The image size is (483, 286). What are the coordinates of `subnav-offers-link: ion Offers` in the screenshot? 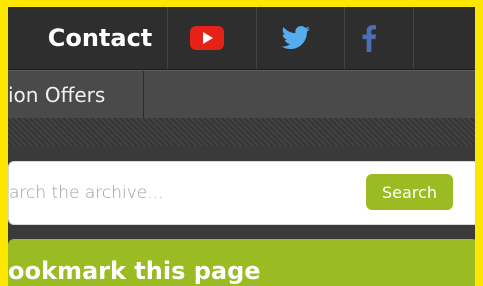 It's located at (56, 95).